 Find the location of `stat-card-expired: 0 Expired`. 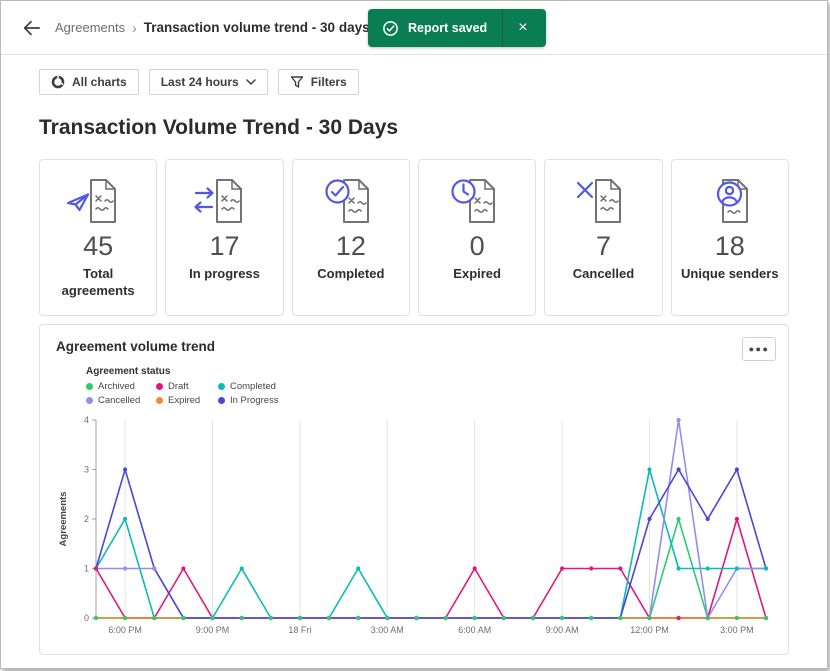

stat-card-expired: 0 Expired is located at coordinates (477, 237).